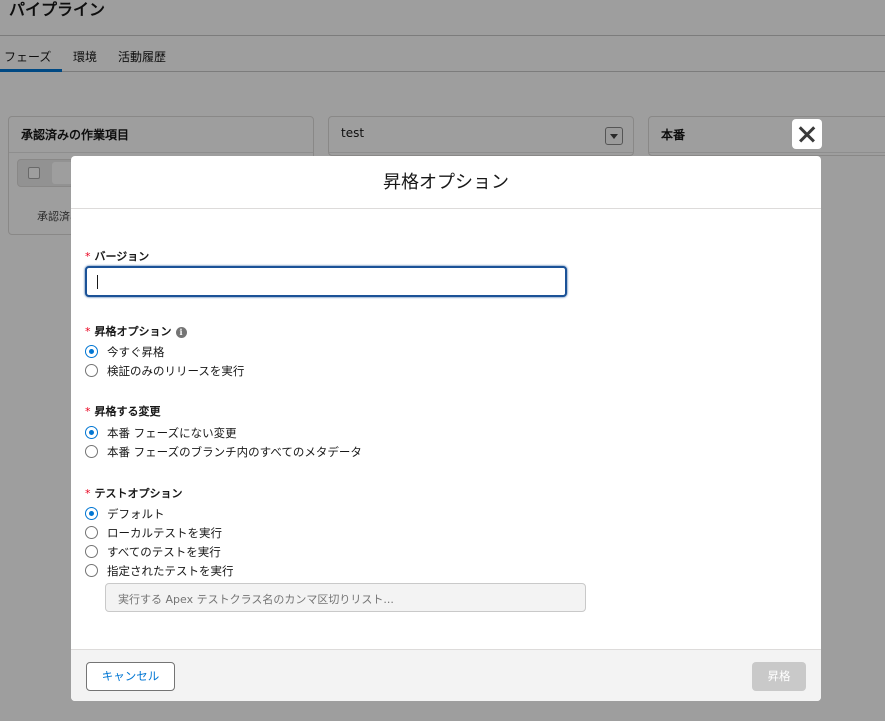 Image resolution: width=885 pixels, height=721 pixels. Describe the element at coordinates (97, 282) in the screenshot. I see `text-caret` at that location.